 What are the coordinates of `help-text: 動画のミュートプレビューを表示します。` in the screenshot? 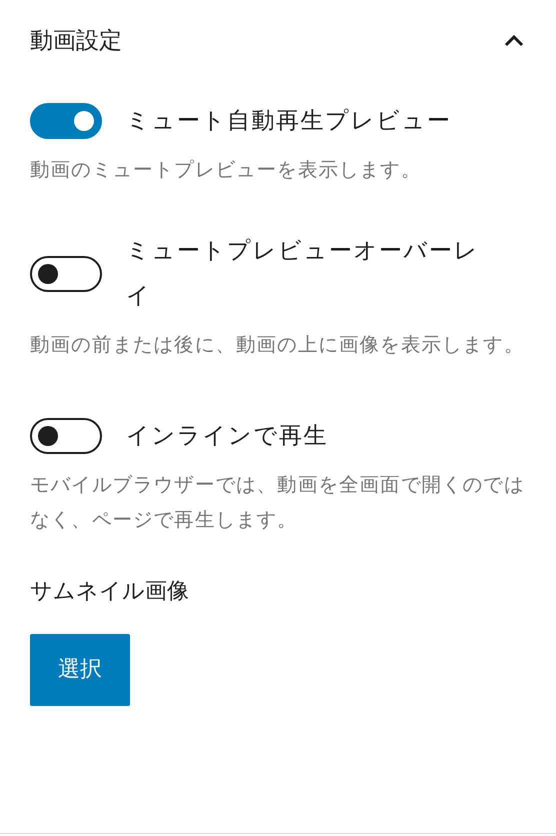 It's located at (226, 169).